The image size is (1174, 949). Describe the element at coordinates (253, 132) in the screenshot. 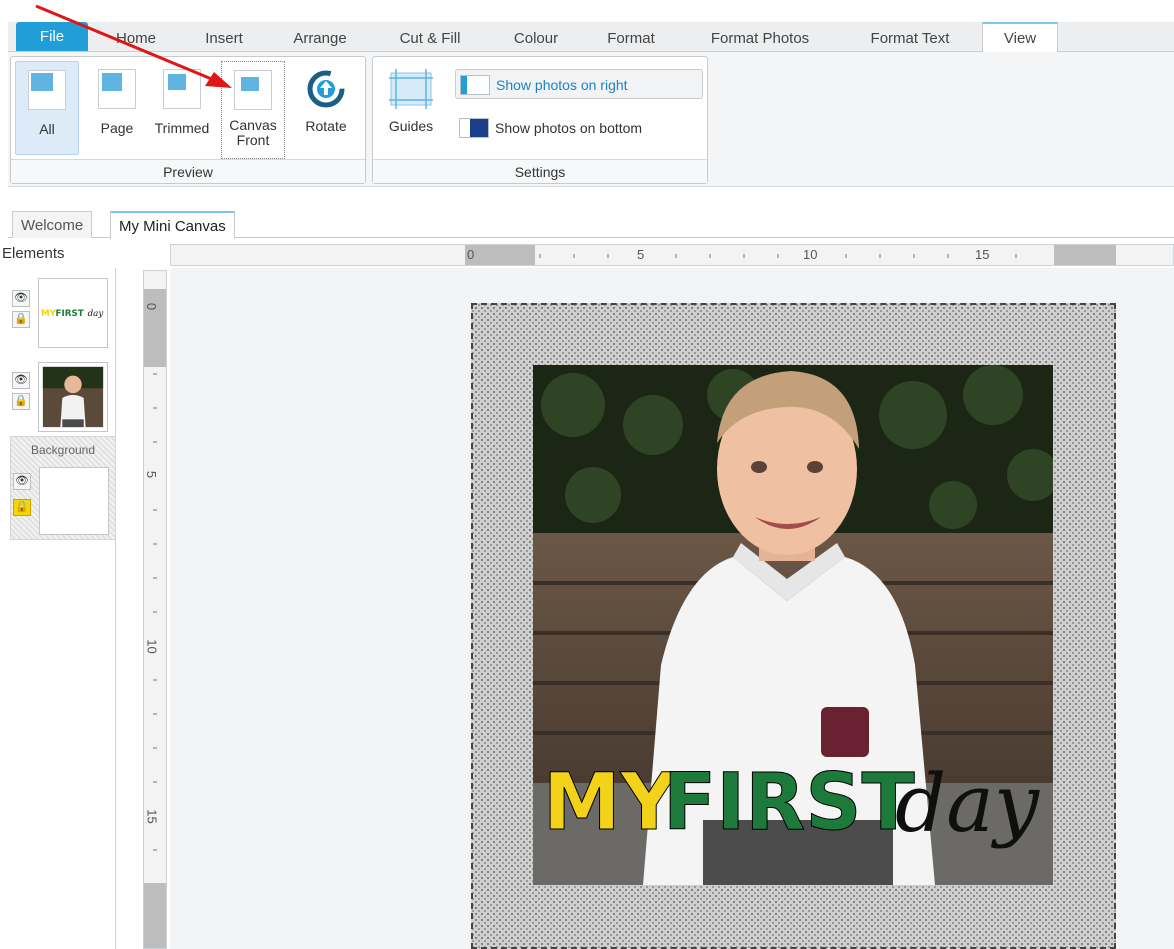

I see `preview-canvas-front-label: Canvas Front` at that location.